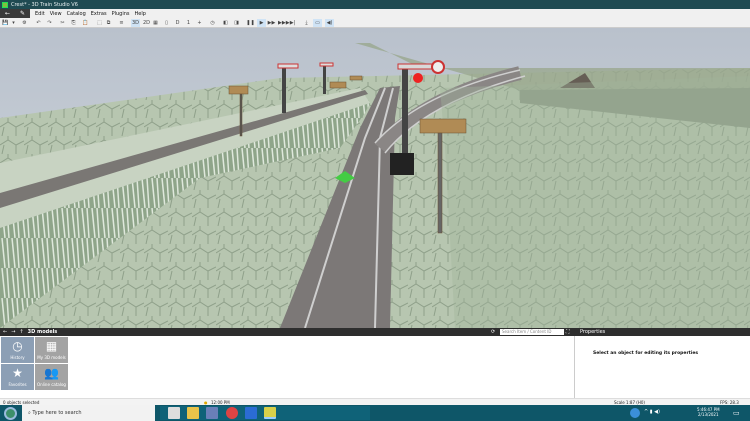 The width and height of the screenshot is (750, 421). Describe the element at coordinates (212, 413) in the screenshot. I see `taskbar-app-icon` at that location.